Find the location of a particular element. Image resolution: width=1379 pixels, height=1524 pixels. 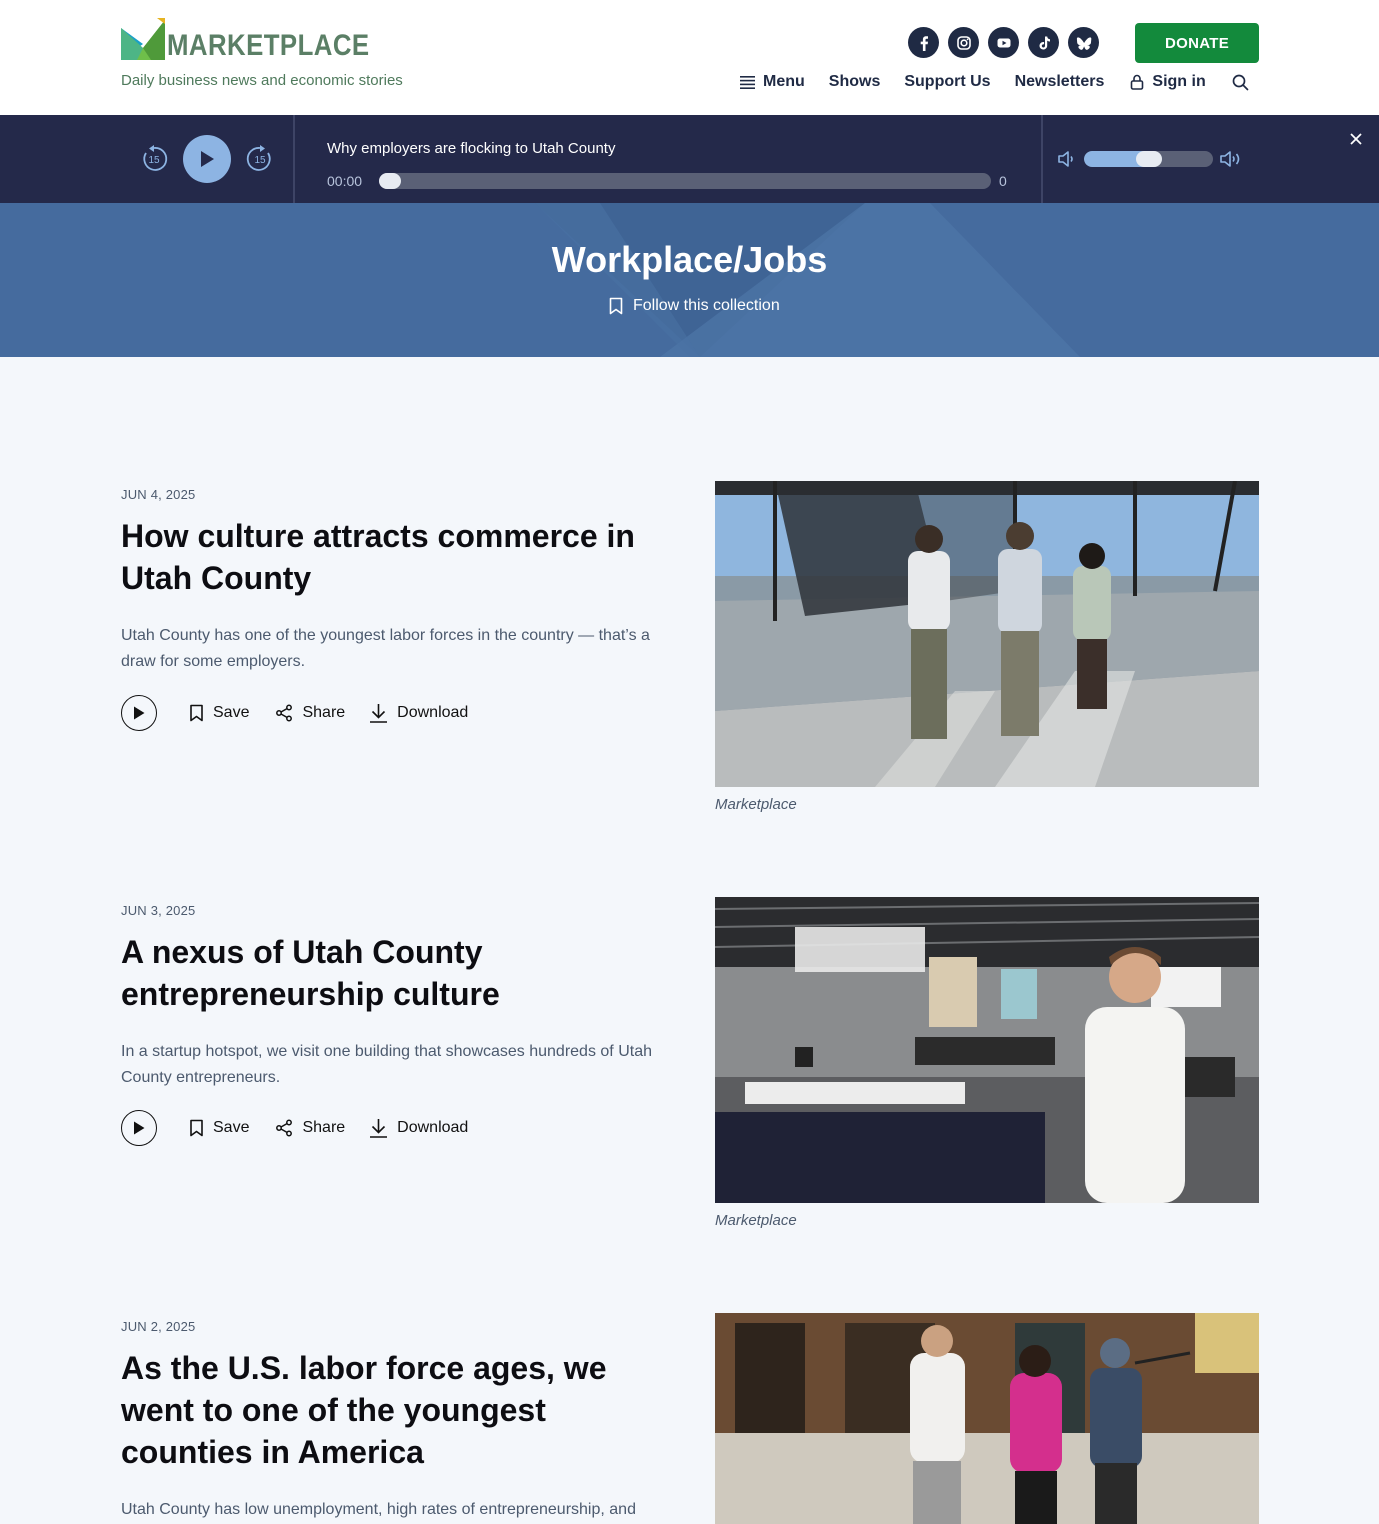

player-play-button is located at coordinates (207, 159).